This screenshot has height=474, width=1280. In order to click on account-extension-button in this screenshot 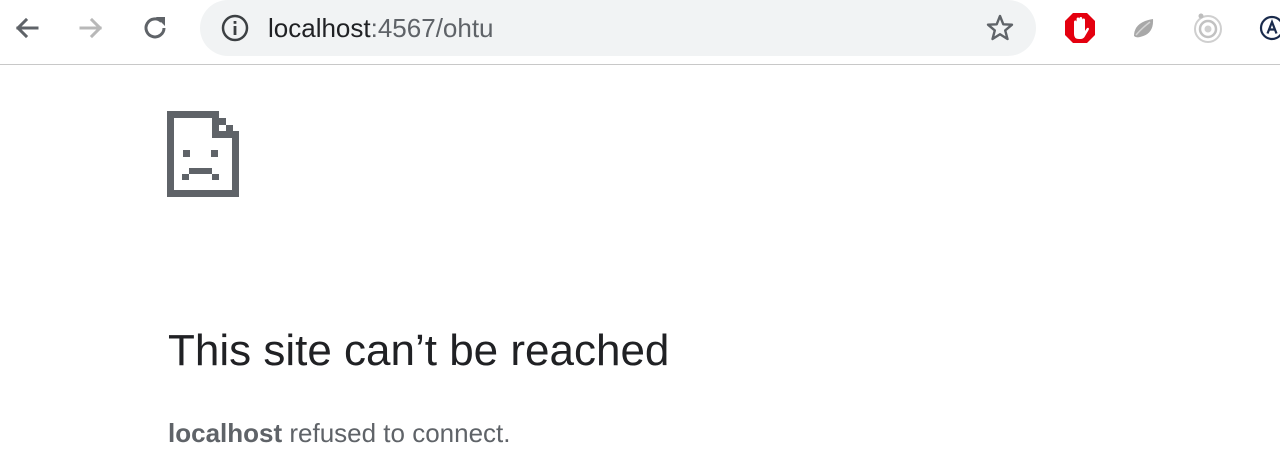, I will do `click(1267, 28)`.